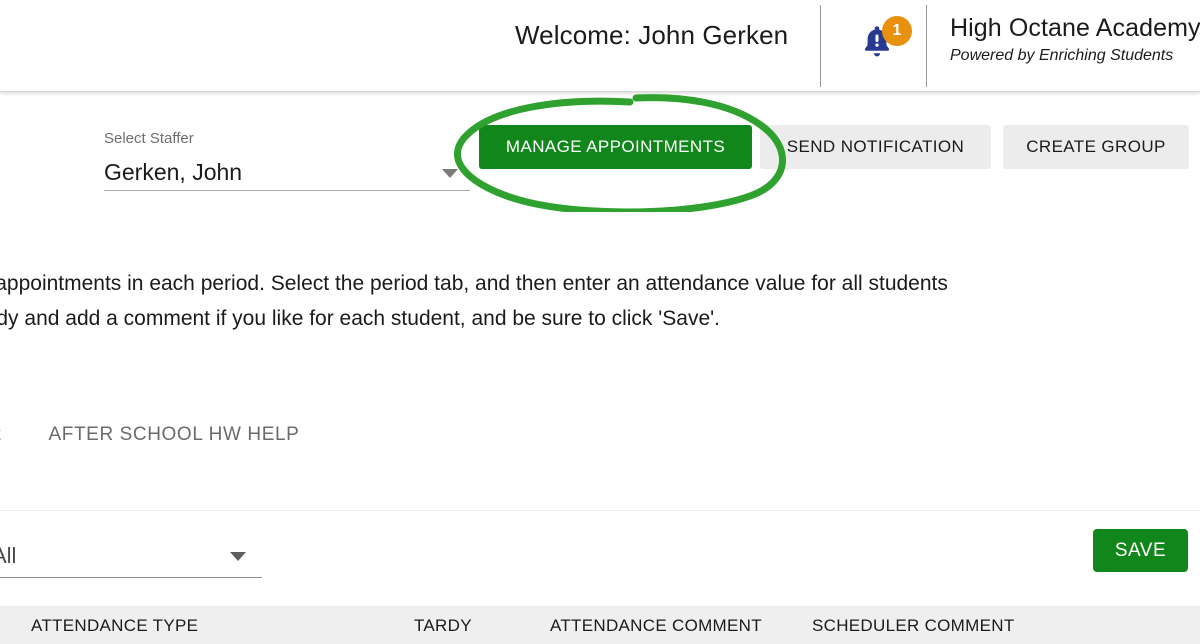 This screenshot has height=644, width=1200. Describe the element at coordinates (600, 510) in the screenshot. I see `tabs-divider` at that location.